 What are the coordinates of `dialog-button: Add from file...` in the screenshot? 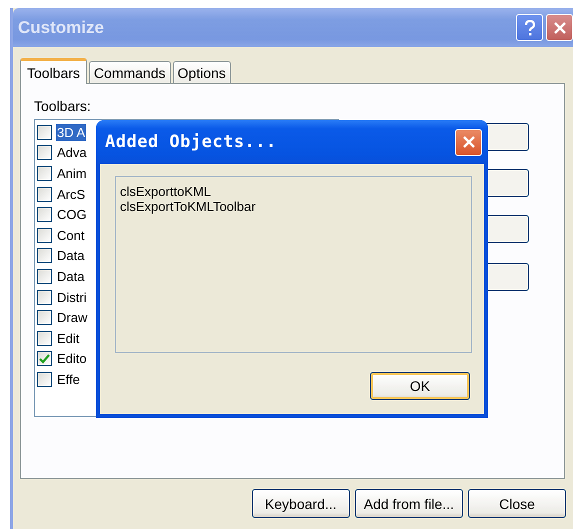 It's located at (408, 503).